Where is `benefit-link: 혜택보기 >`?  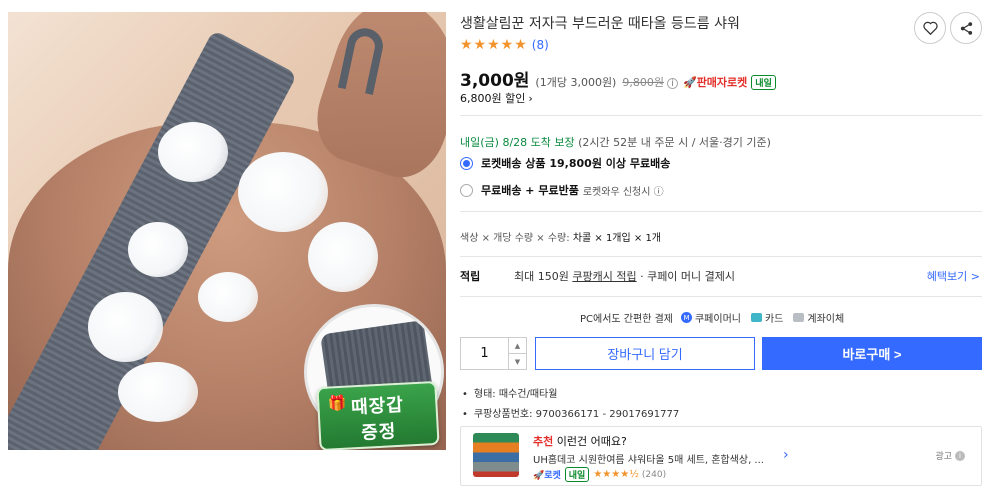
benefit-link: 혜택보기 > is located at coordinates (953, 276).